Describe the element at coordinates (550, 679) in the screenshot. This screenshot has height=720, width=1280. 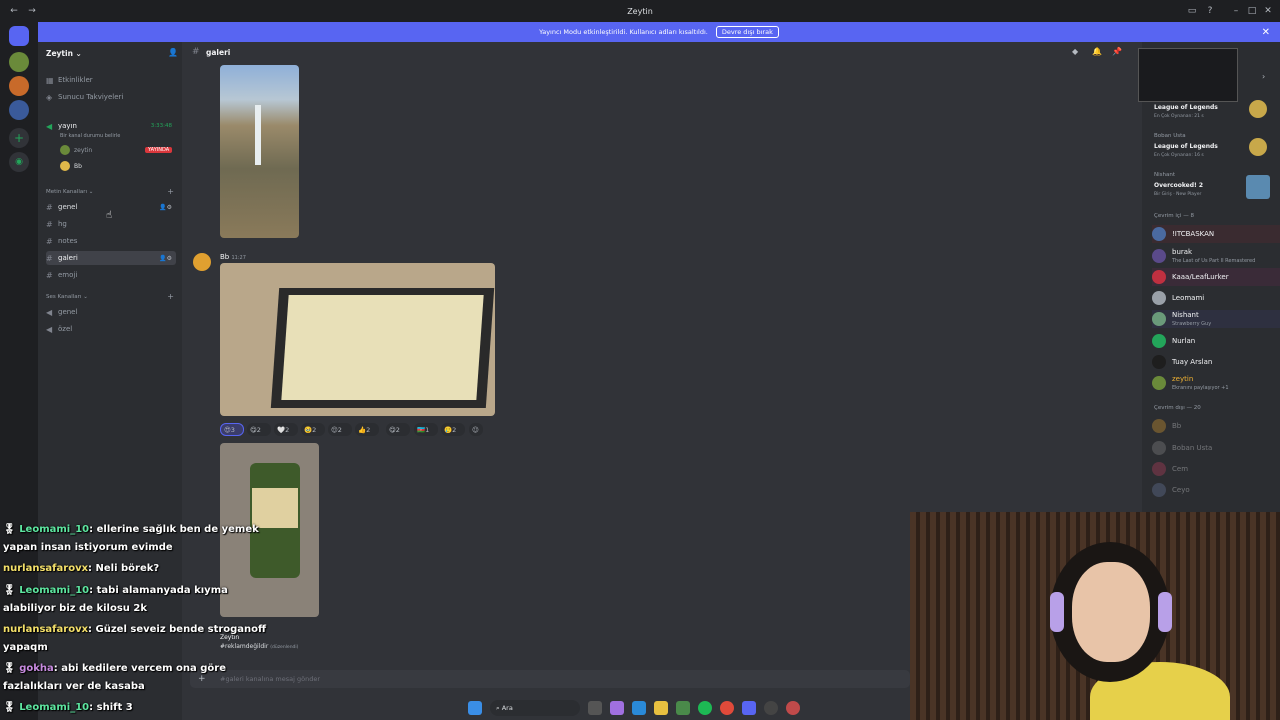
I see `message-composer: + #galeri kanalına mesaj gönder` at that location.